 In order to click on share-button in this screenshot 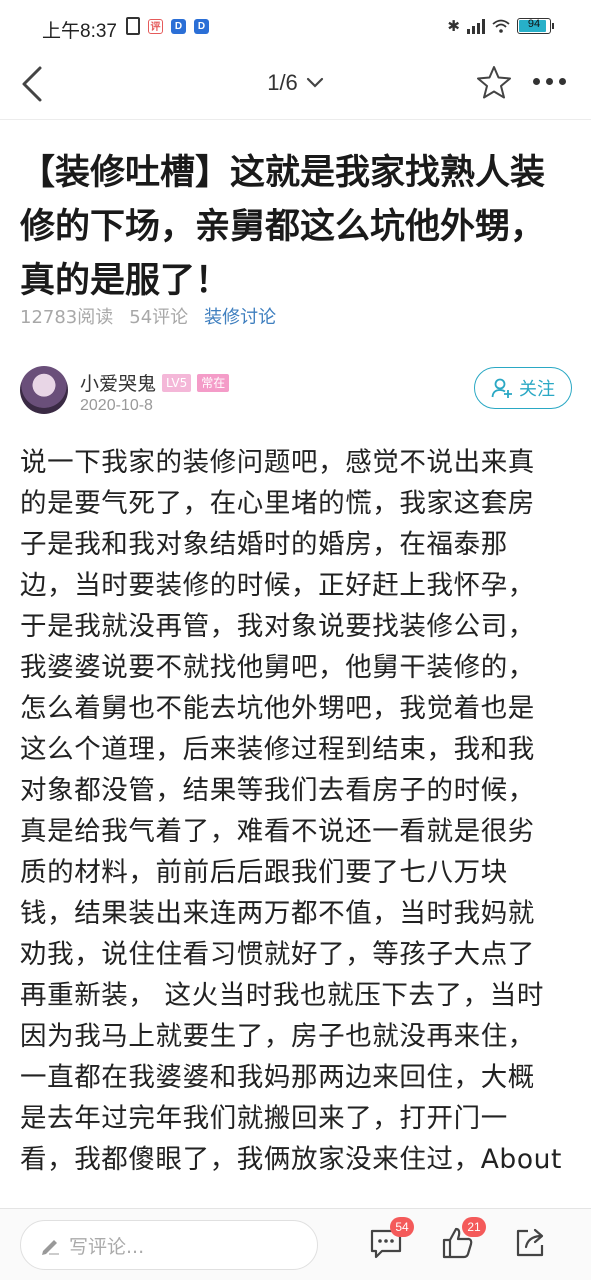, I will do `click(533, 1244)`.